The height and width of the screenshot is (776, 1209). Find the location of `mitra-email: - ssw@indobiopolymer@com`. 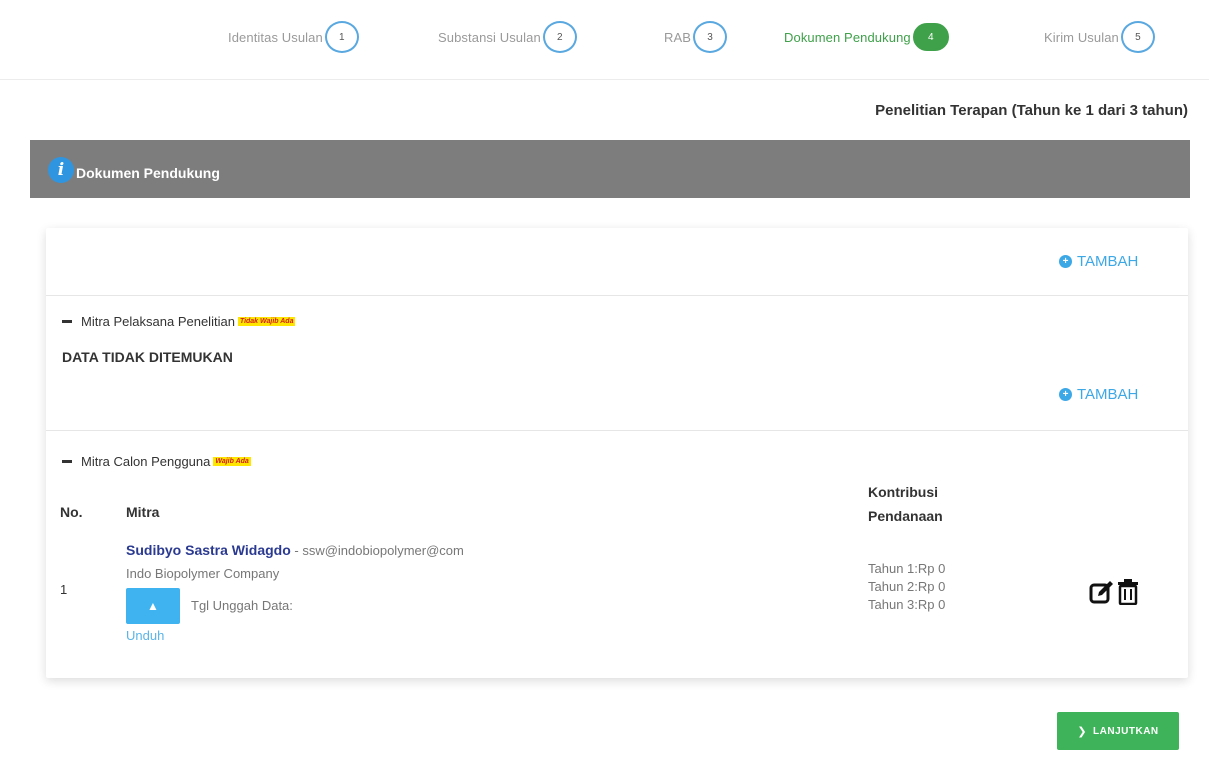

mitra-email: - ssw@indobiopolymer@com is located at coordinates (377, 550).